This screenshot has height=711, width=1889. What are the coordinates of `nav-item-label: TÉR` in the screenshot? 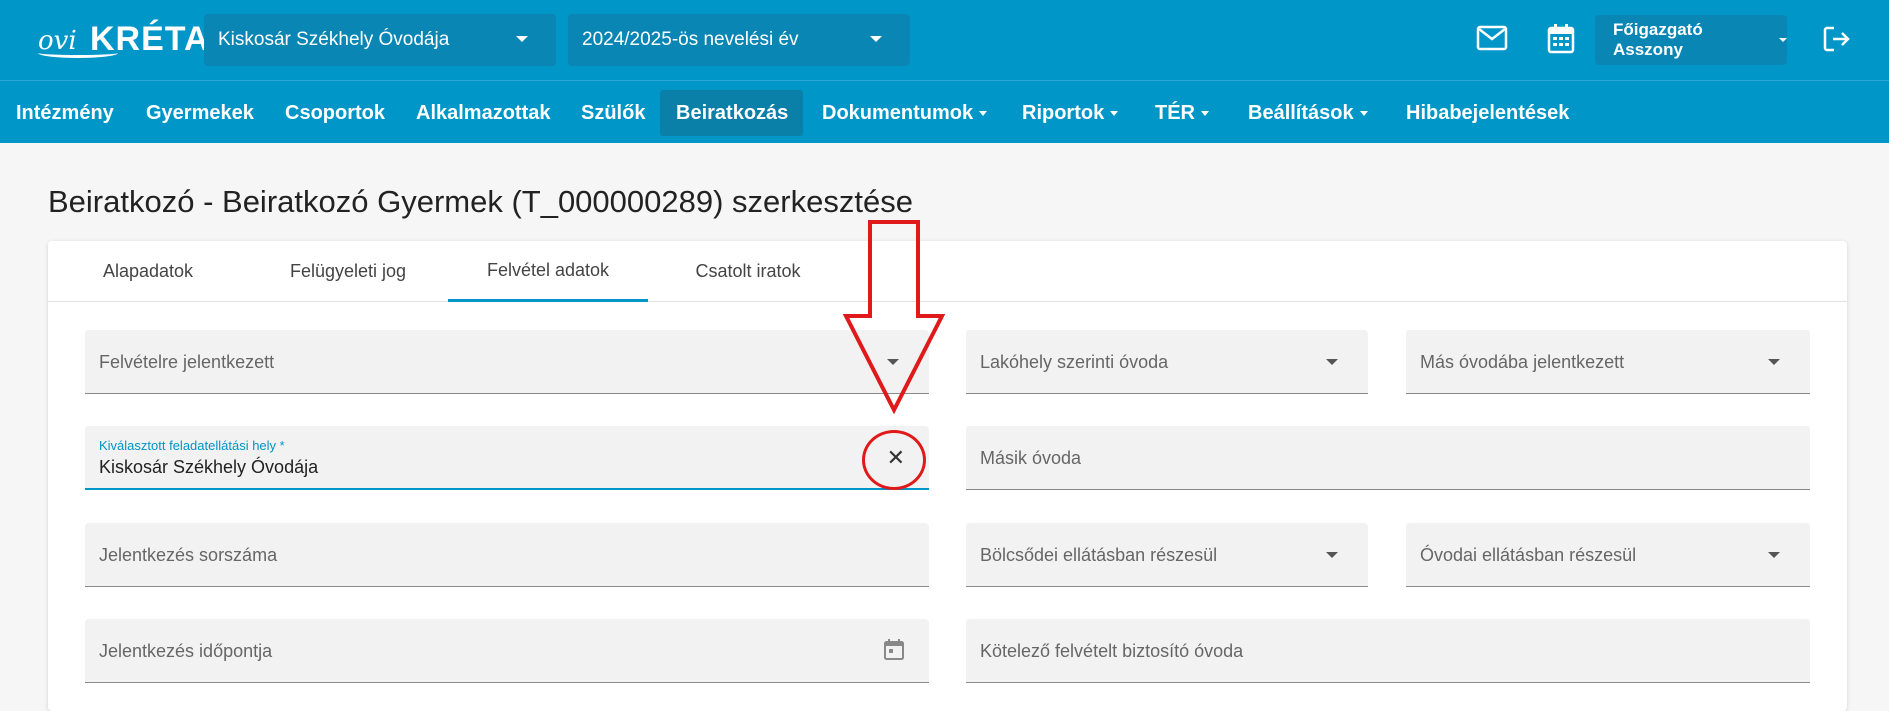 It's located at (1175, 112).